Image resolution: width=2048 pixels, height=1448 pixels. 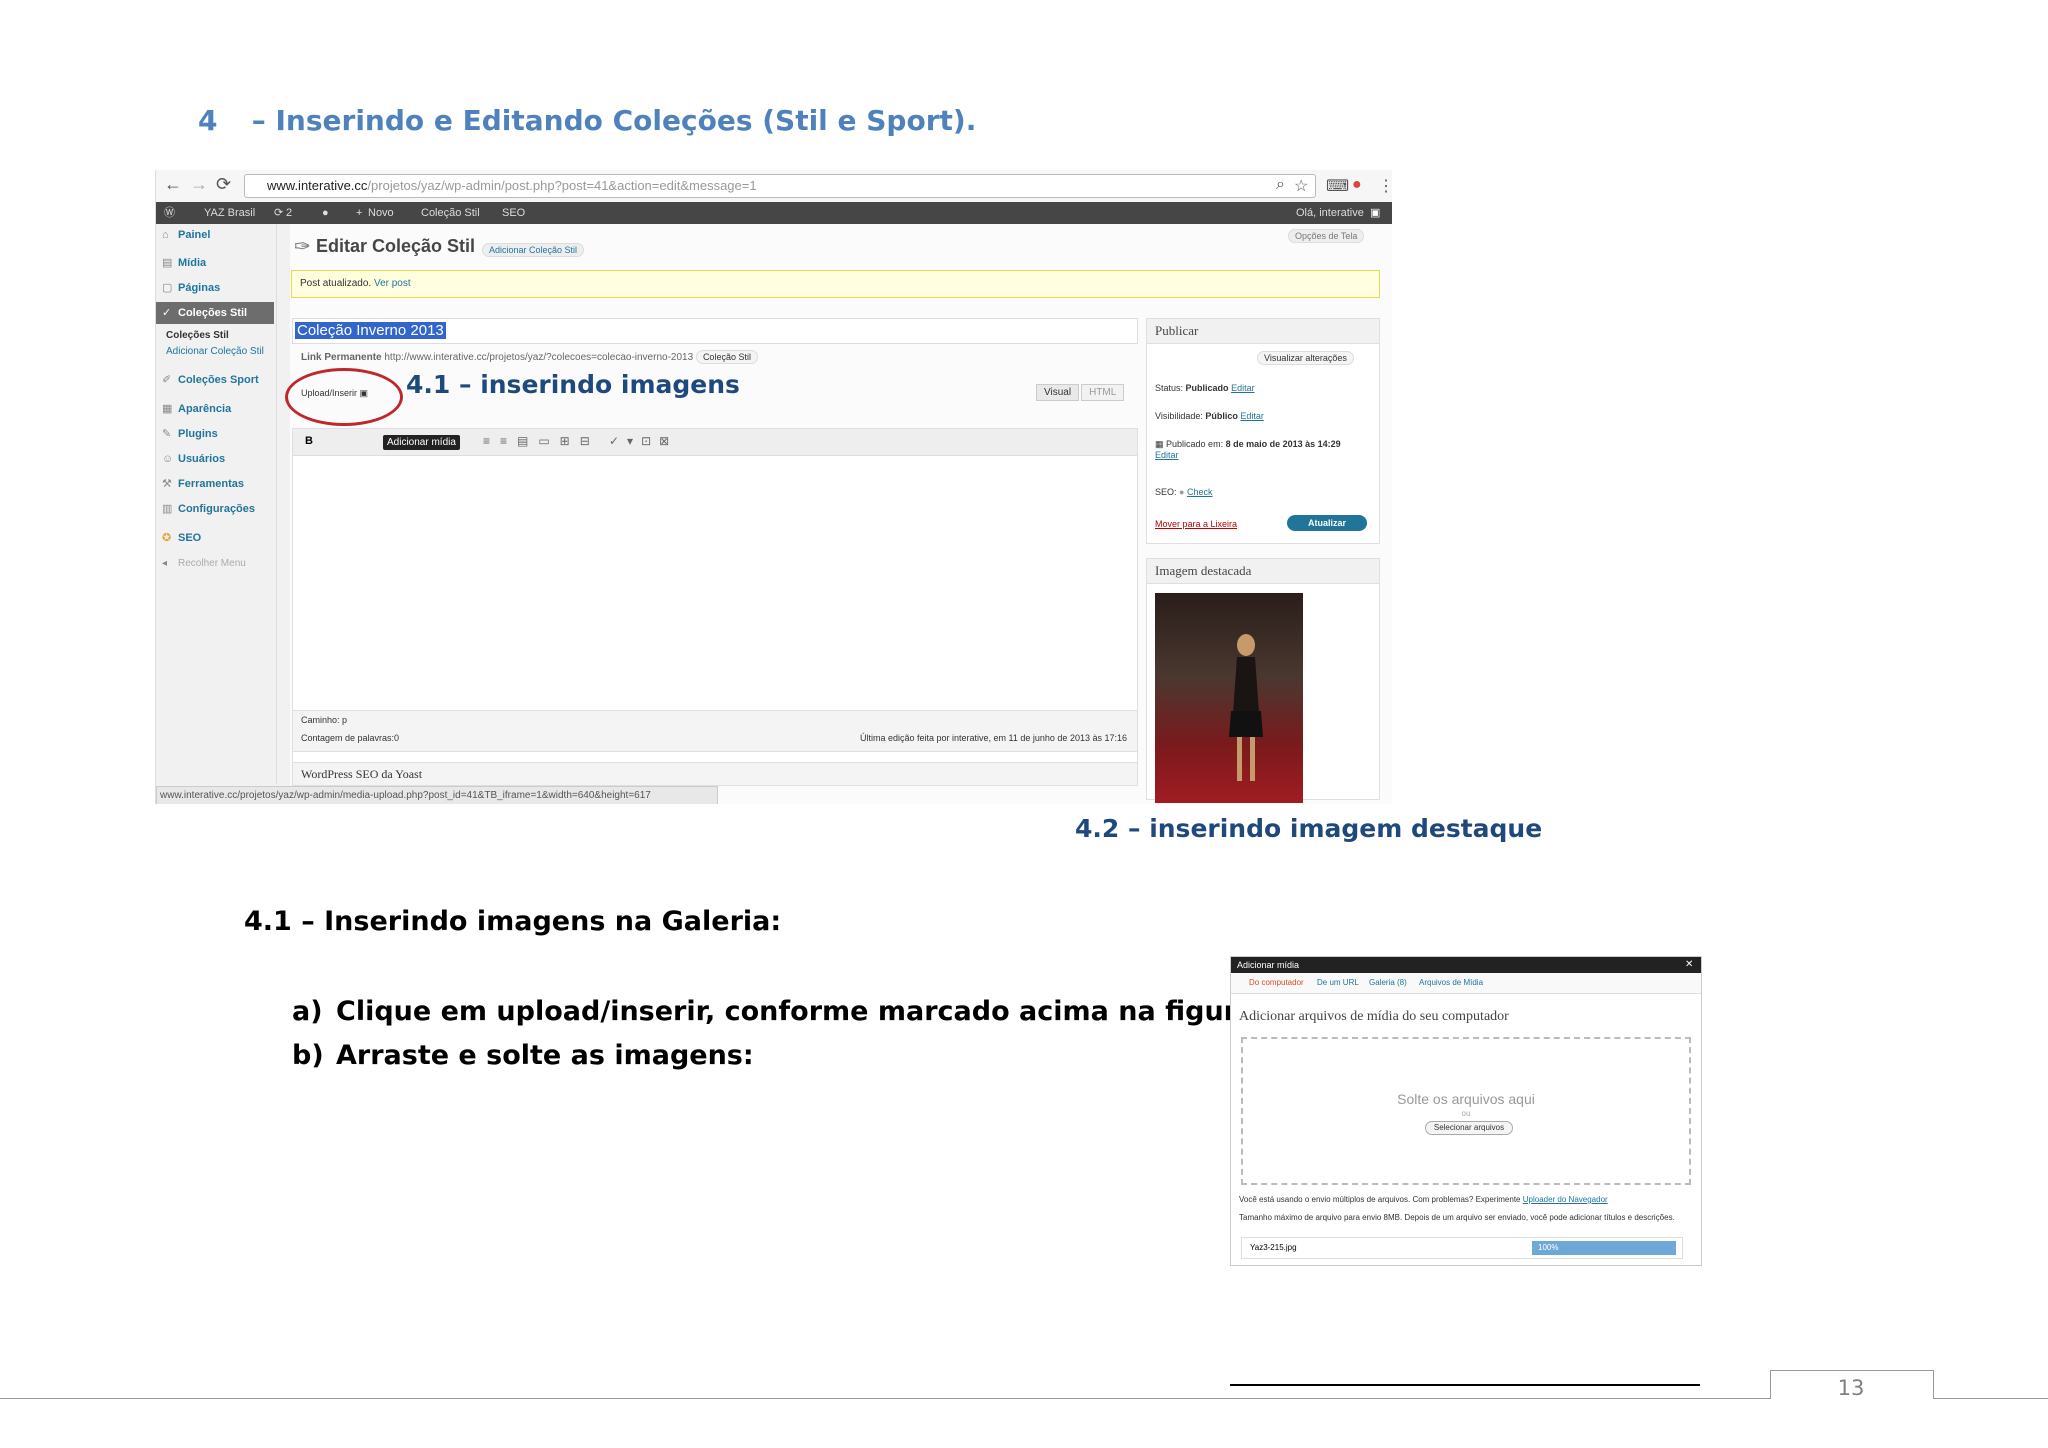 What do you see at coordinates (309, 441) in the screenshot?
I see `bold-icon: B` at bounding box center [309, 441].